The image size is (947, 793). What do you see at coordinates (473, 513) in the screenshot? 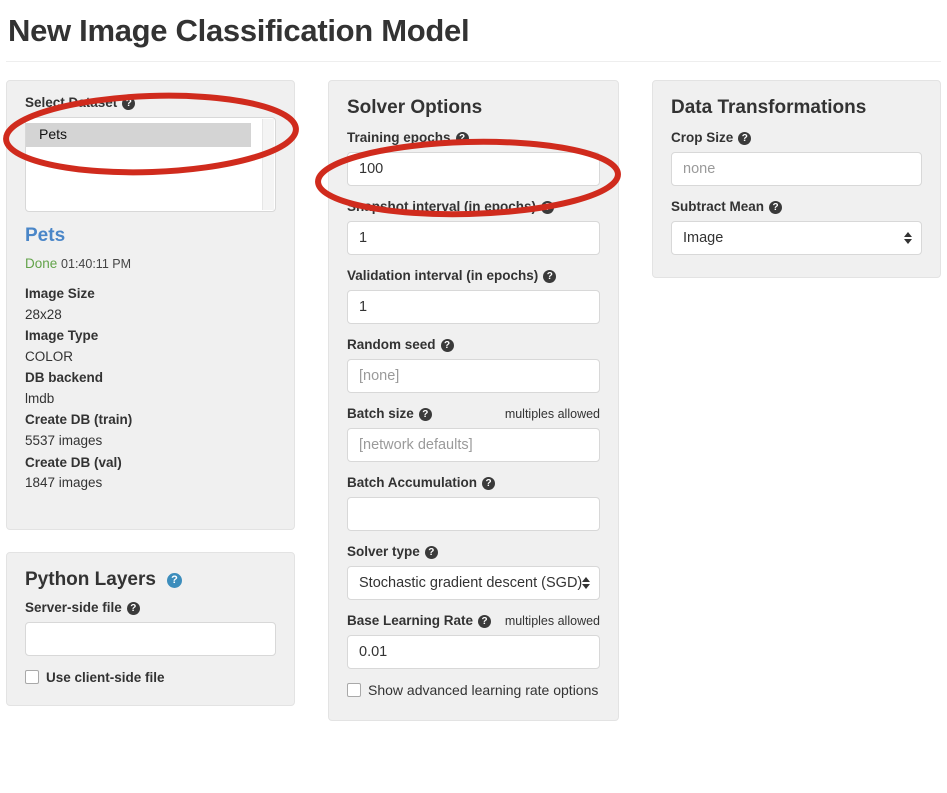
I see `batch-accumulation-input` at bounding box center [473, 513].